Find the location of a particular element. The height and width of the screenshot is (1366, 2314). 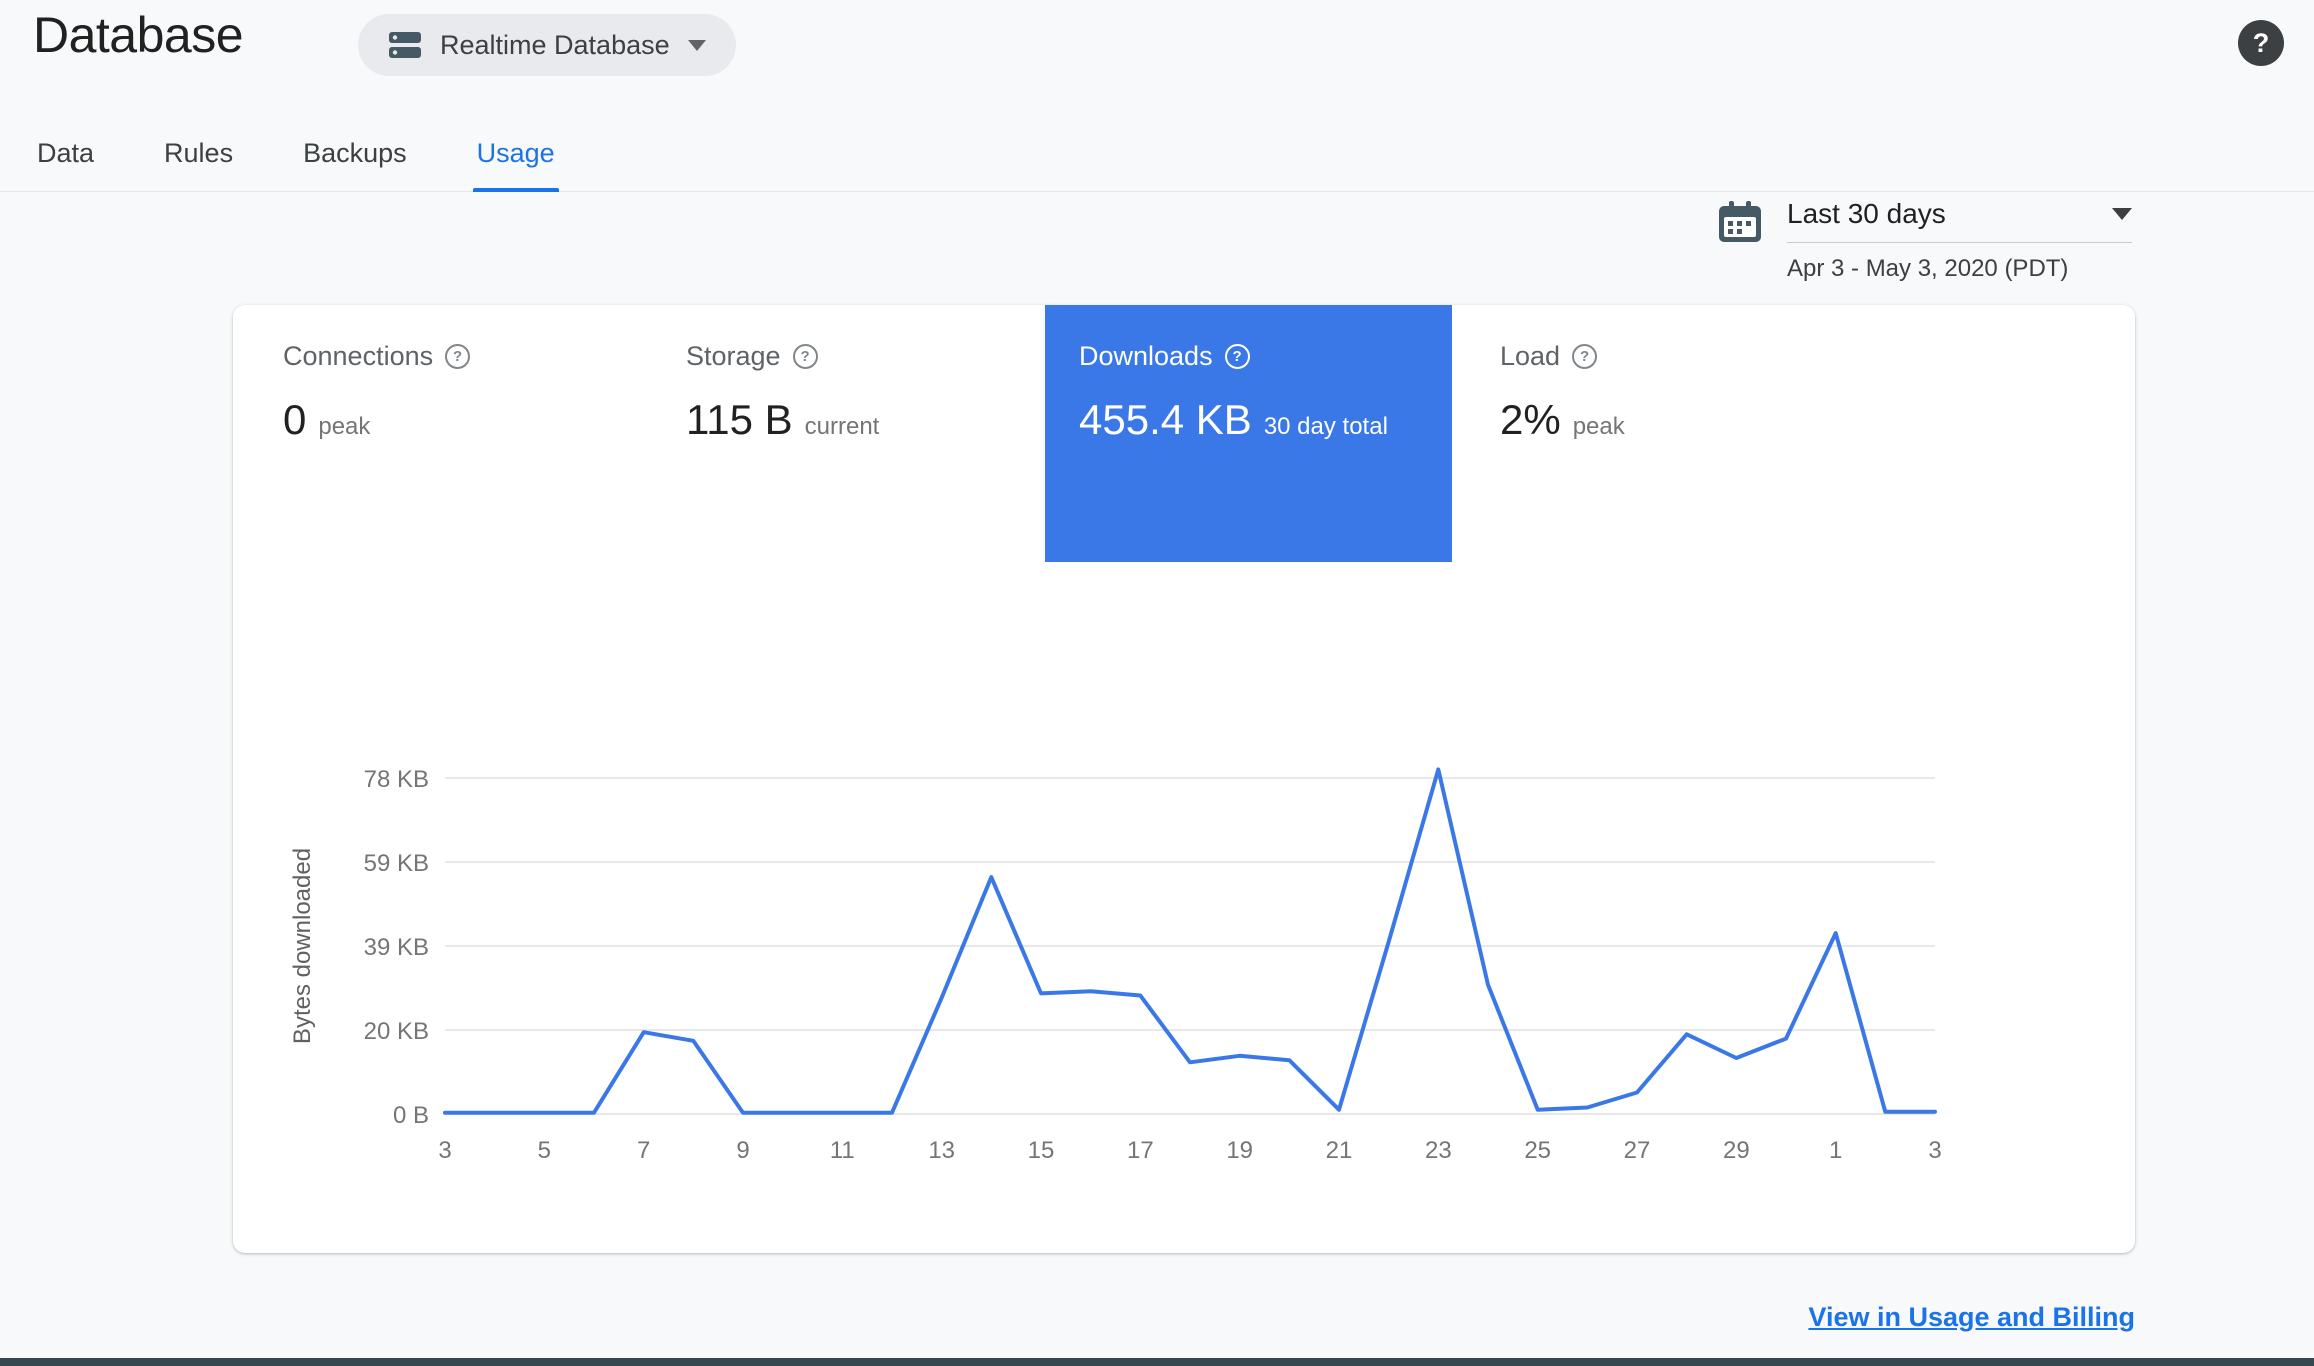

x-axis-tick-label: 23 is located at coordinates (1438, 1150).